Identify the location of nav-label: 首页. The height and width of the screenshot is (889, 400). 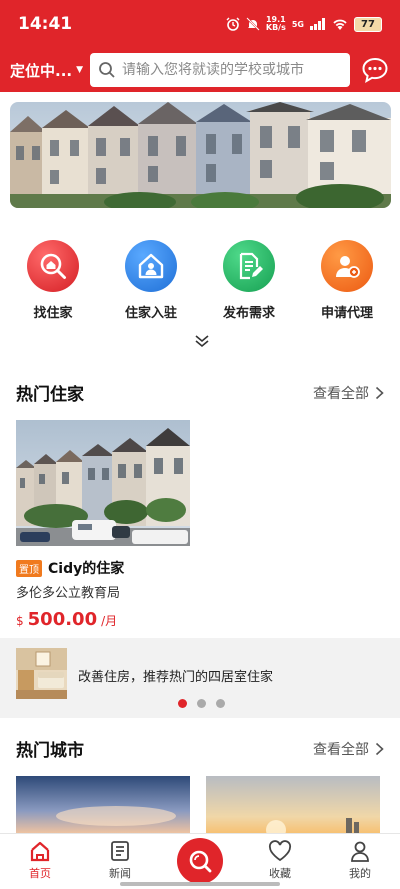
(40, 873).